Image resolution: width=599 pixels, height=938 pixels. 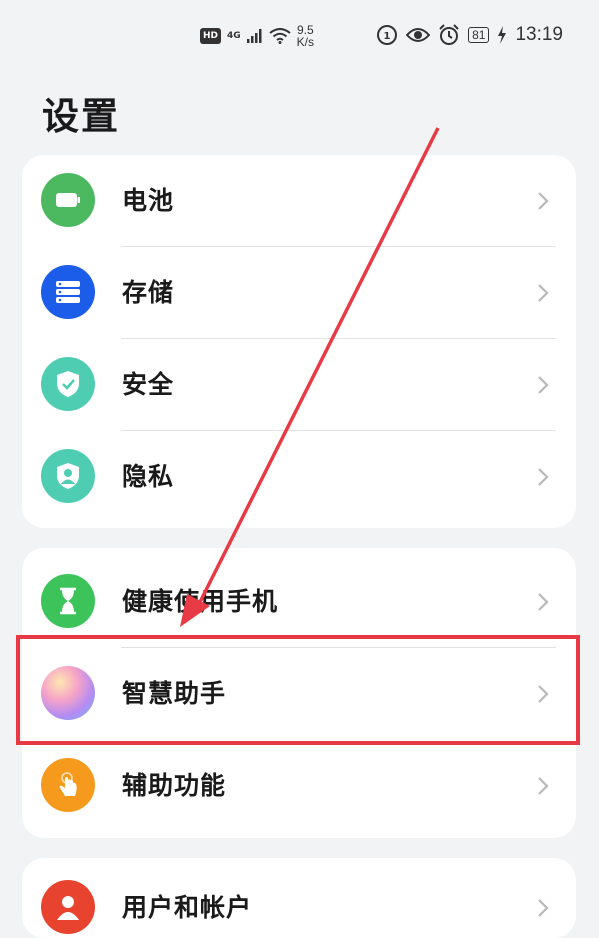 What do you see at coordinates (299, 385) in the screenshot?
I see `settings-item-security: 安全` at bounding box center [299, 385].